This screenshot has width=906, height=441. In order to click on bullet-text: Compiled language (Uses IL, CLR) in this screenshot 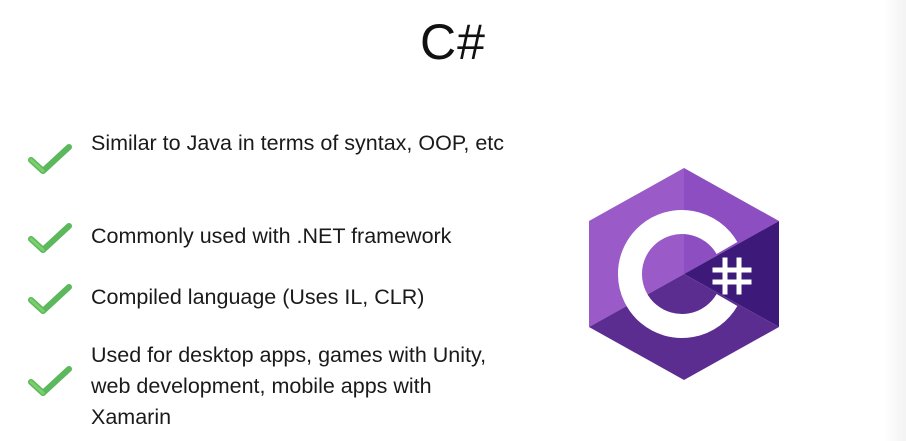, I will do `click(258, 297)`.